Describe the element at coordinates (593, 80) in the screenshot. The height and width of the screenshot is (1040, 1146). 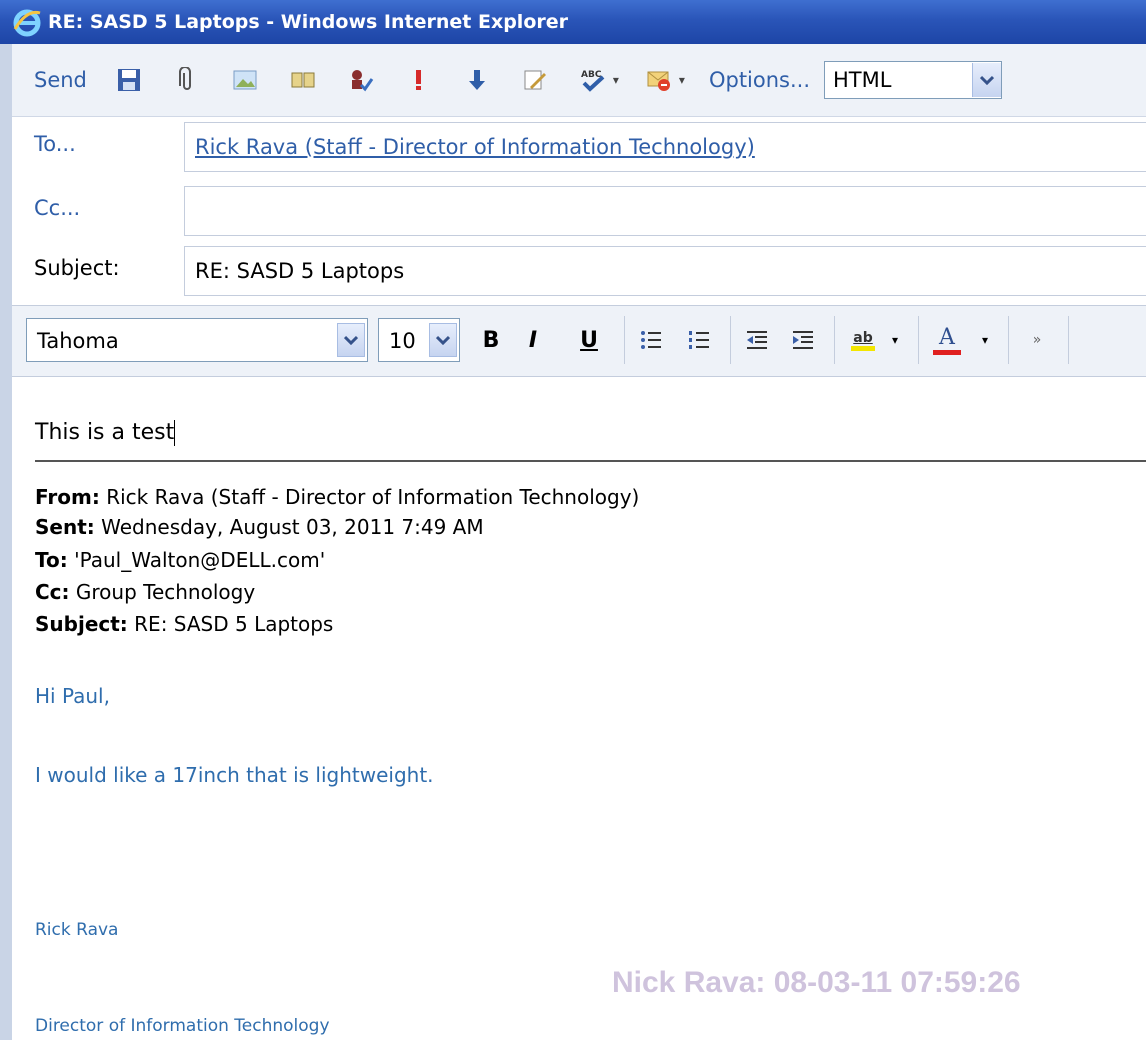
I see `spelling-icon: ABC` at that location.